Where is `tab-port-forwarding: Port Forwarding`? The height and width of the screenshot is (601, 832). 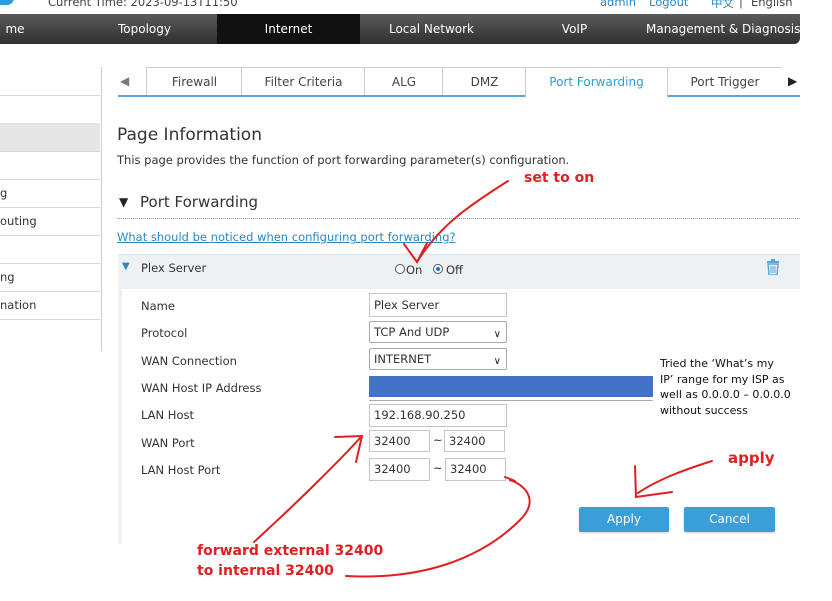
tab-port-forwarding: Port Forwarding is located at coordinates (596, 82).